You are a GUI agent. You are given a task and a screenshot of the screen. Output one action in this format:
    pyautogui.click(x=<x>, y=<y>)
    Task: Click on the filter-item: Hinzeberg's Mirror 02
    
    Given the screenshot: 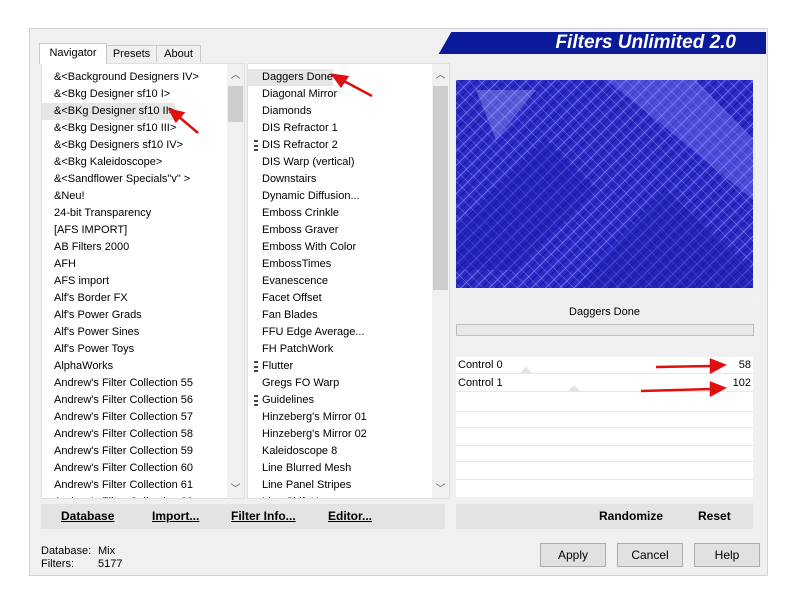 What is the action you would take?
    pyautogui.click(x=307, y=434)
    